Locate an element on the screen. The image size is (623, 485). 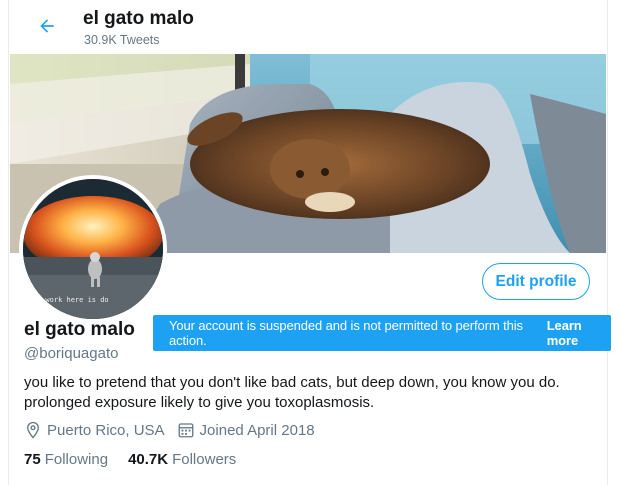
following-count: 75 is located at coordinates (32, 459).